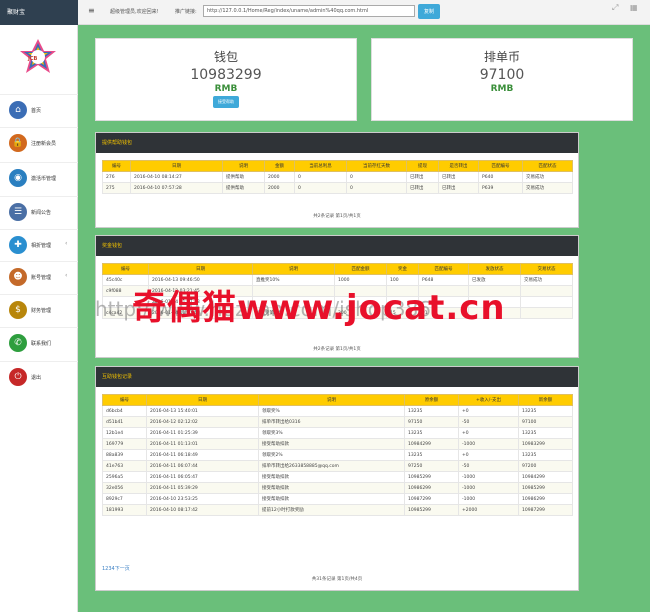 The width and height of the screenshot is (650, 612). I want to click on column-header: 交易状态, so click(546, 269).